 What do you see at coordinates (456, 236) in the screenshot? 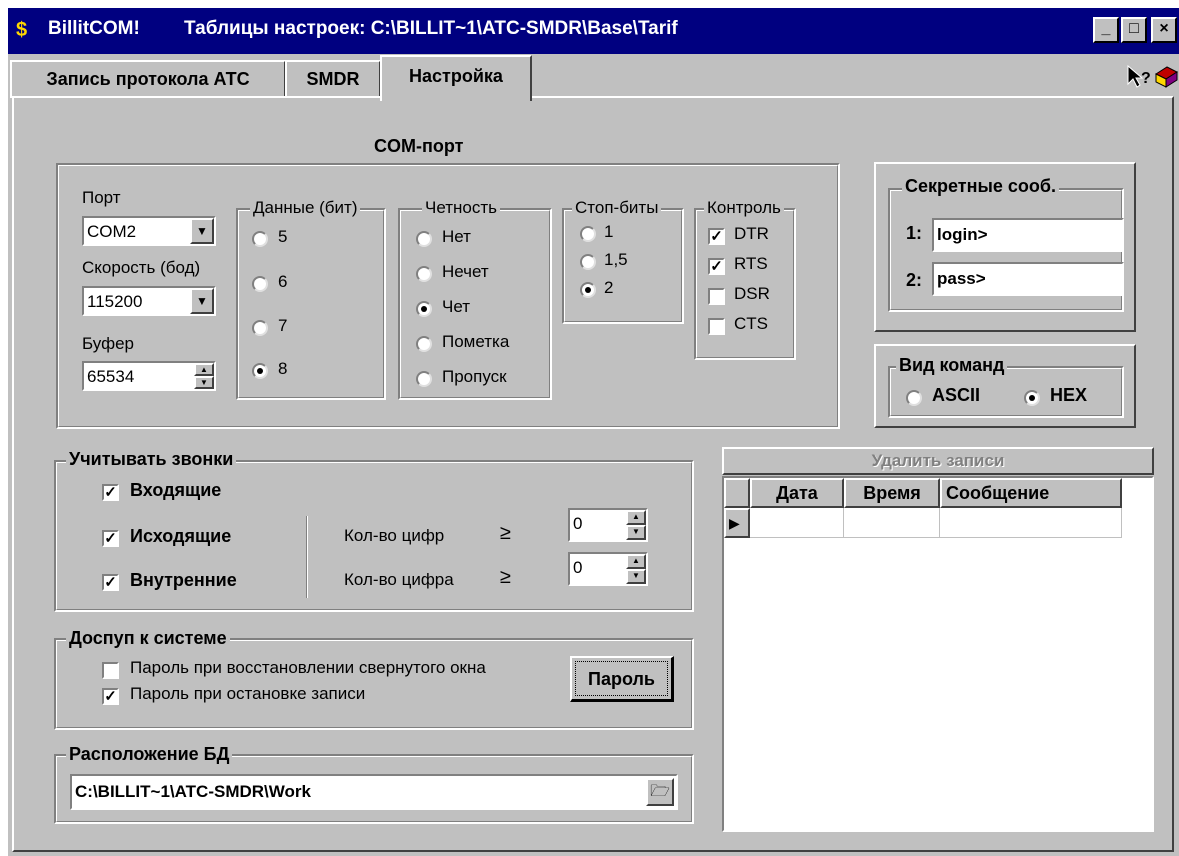
I see `parity-label-none: Нет` at bounding box center [456, 236].